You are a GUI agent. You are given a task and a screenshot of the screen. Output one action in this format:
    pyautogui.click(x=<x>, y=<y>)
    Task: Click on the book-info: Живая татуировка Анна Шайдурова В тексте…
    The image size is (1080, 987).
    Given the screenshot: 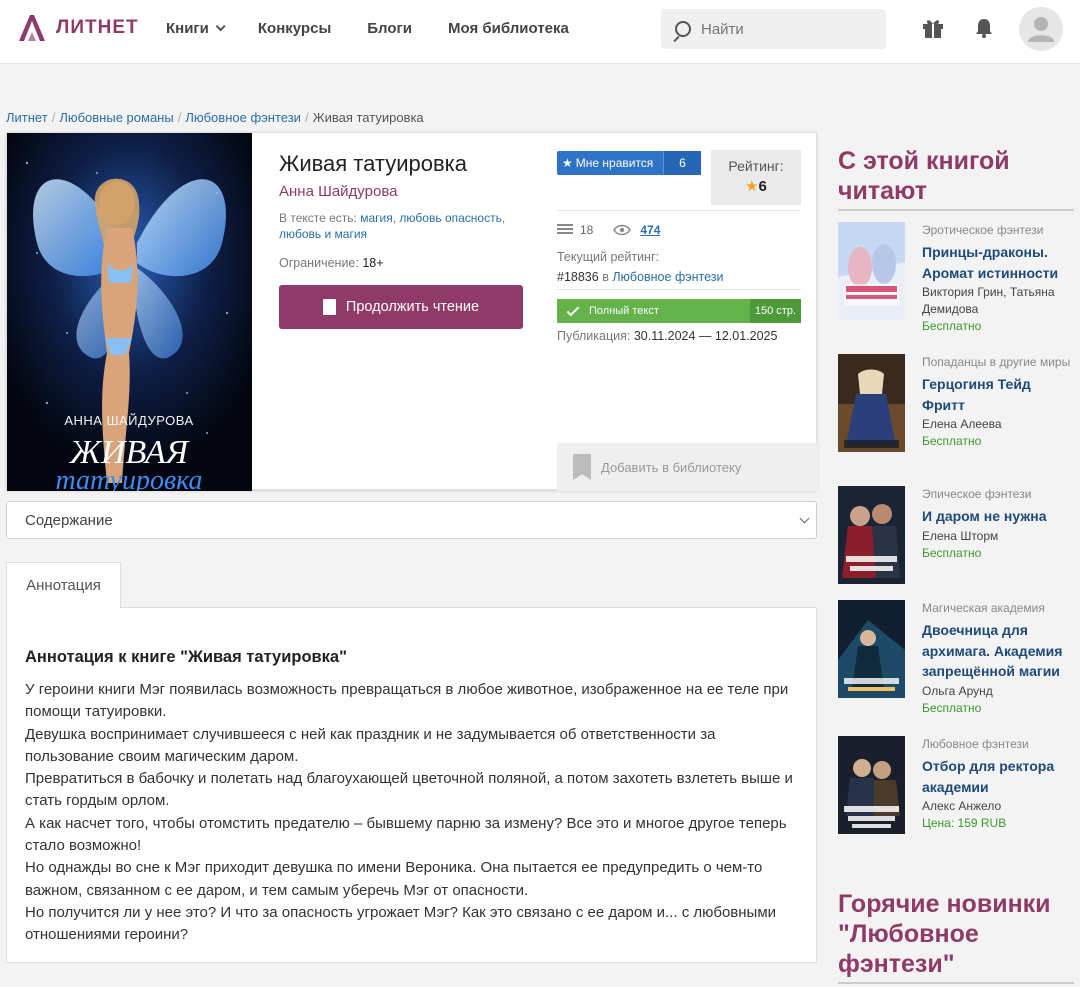 What is the action you would take?
    pyautogui.click(x=409, y=210)
    